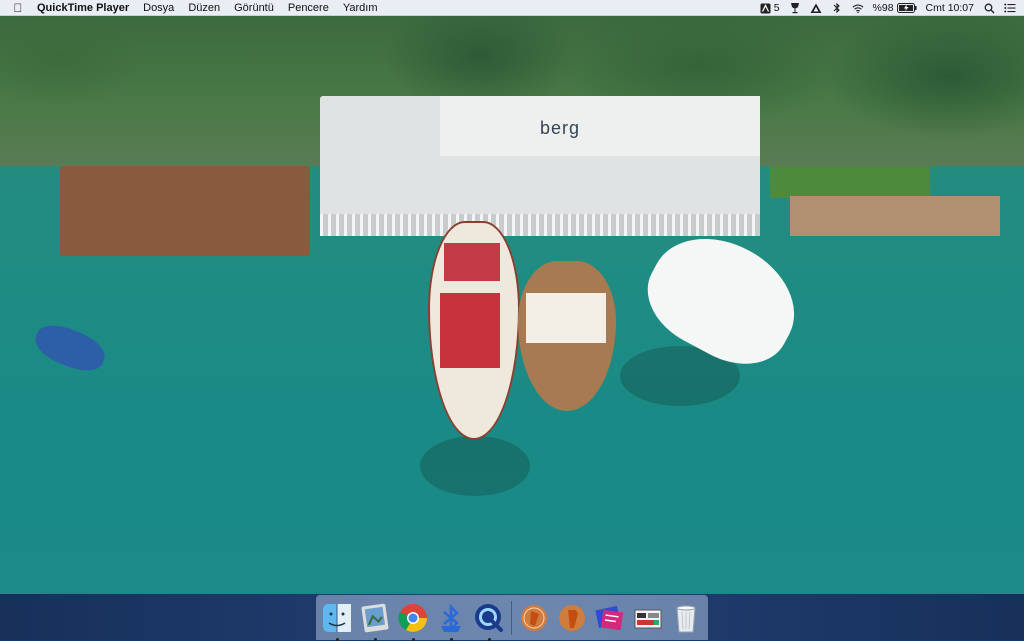  Describe the element at coordinates (950, 8) in the screenshot. I see `clock: Cmt 10:07` at that location.